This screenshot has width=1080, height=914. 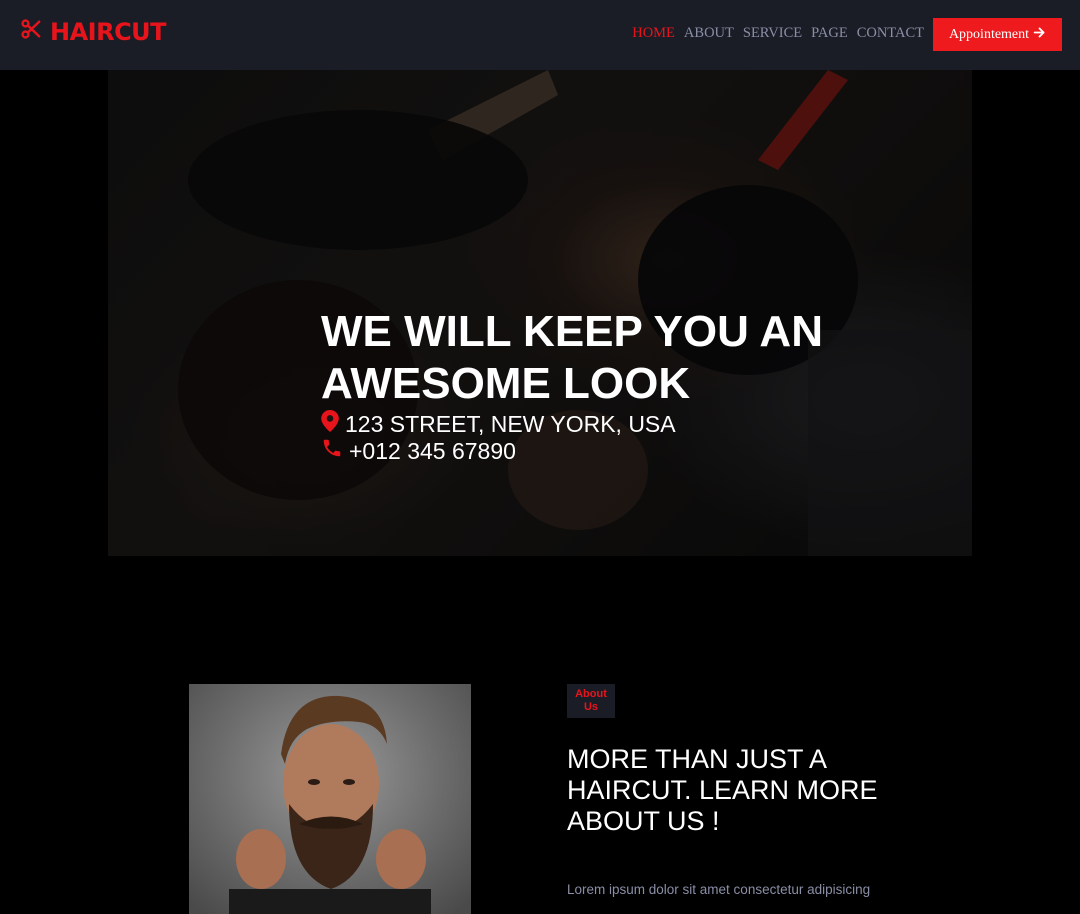 I want to click on nav-about: ABOUT, so click(x=709, y=33).